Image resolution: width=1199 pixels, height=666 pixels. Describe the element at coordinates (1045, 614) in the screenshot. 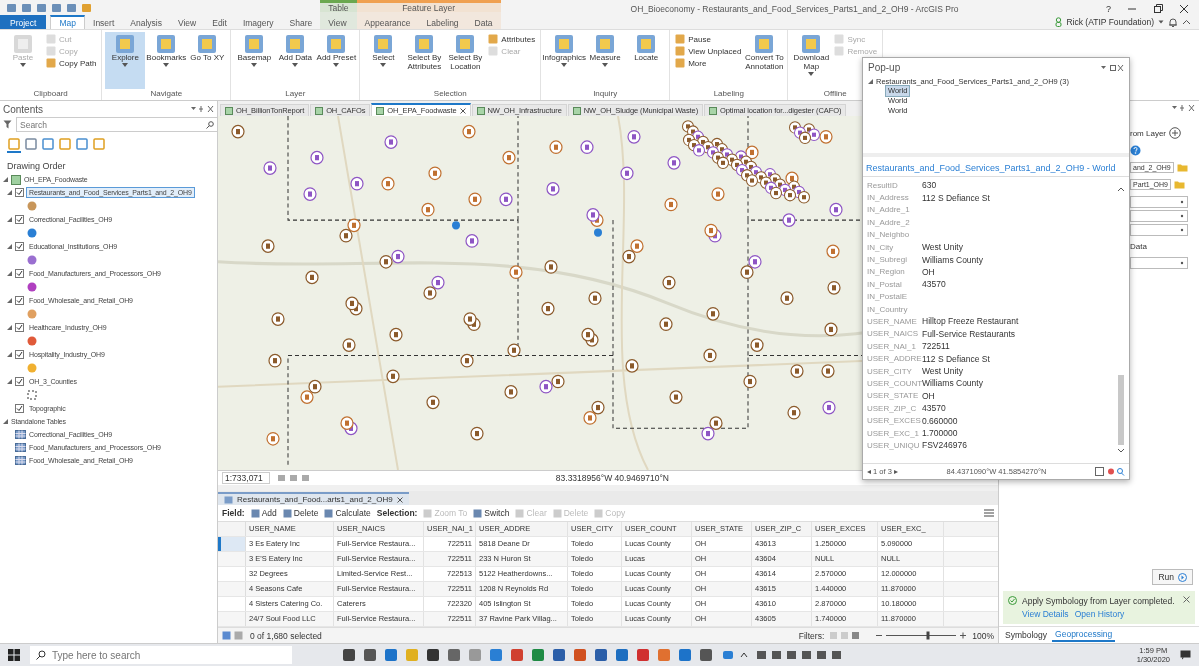

I see `link: View Details` at that location.